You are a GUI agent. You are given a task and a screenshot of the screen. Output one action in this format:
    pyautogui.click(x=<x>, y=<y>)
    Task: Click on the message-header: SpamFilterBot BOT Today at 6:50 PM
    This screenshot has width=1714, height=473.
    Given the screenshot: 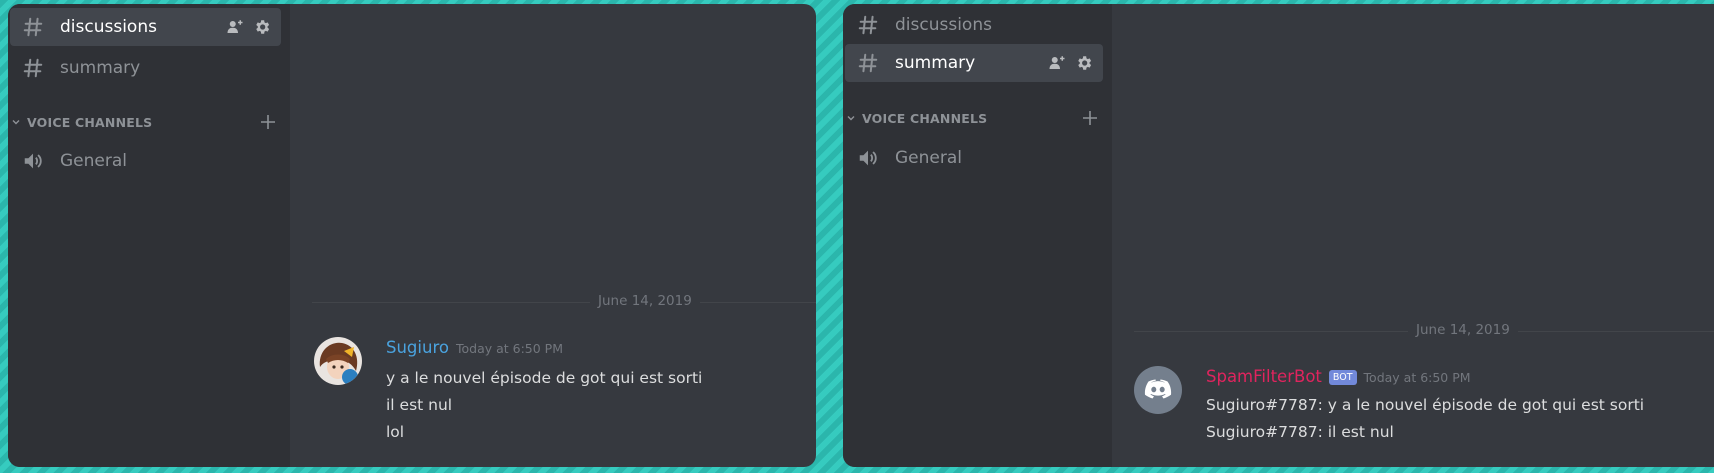 What is the action you would take?
    pyautogui.click(x=1338, y=377)
    